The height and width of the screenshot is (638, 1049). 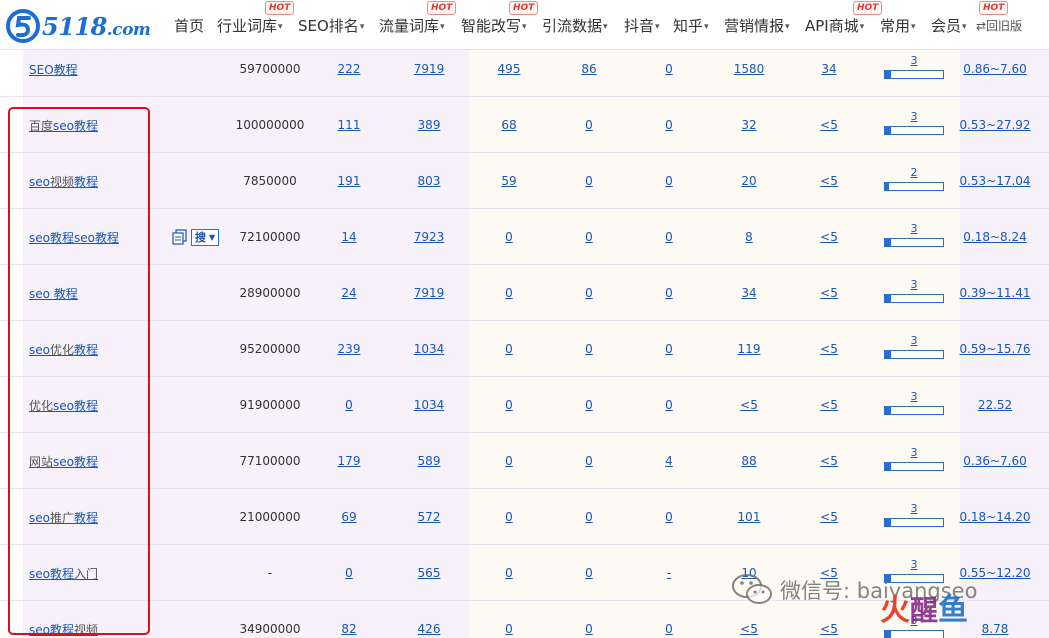 What do you see at coordinates (669, 573) in the screenshot?
I see `metric-link: -` at bounding box center [669, 573].